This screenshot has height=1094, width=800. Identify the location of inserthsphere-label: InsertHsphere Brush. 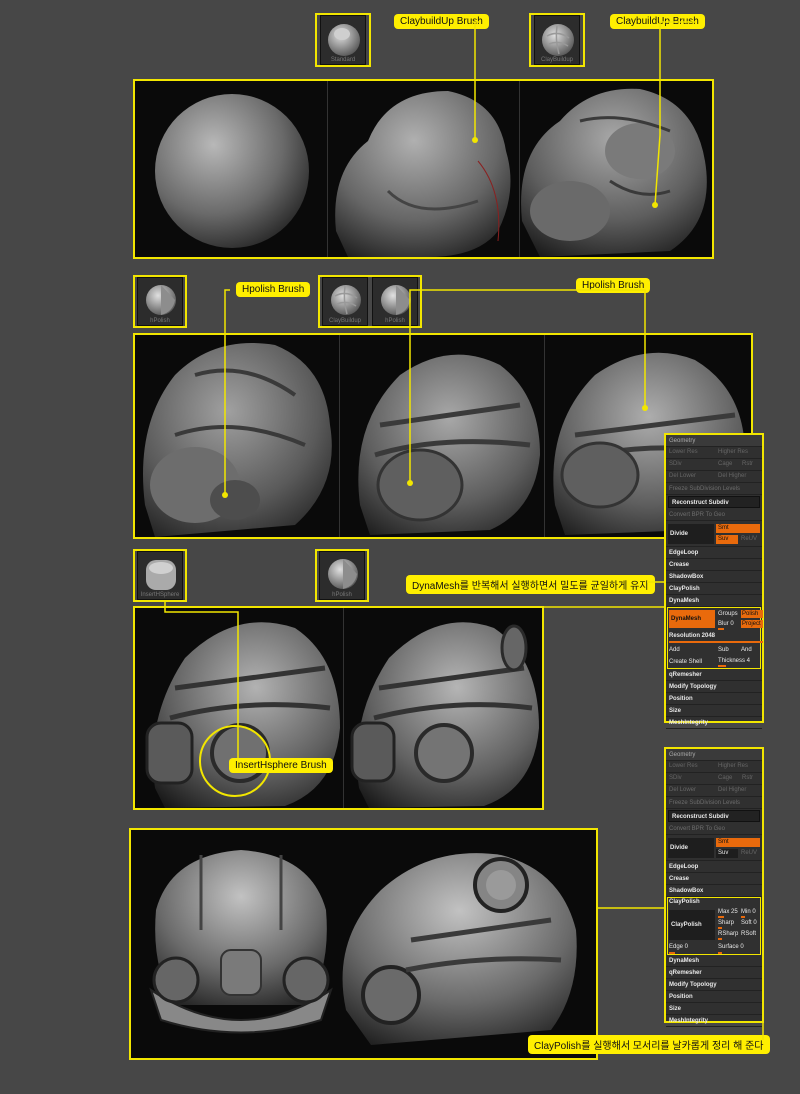
(281, 765).